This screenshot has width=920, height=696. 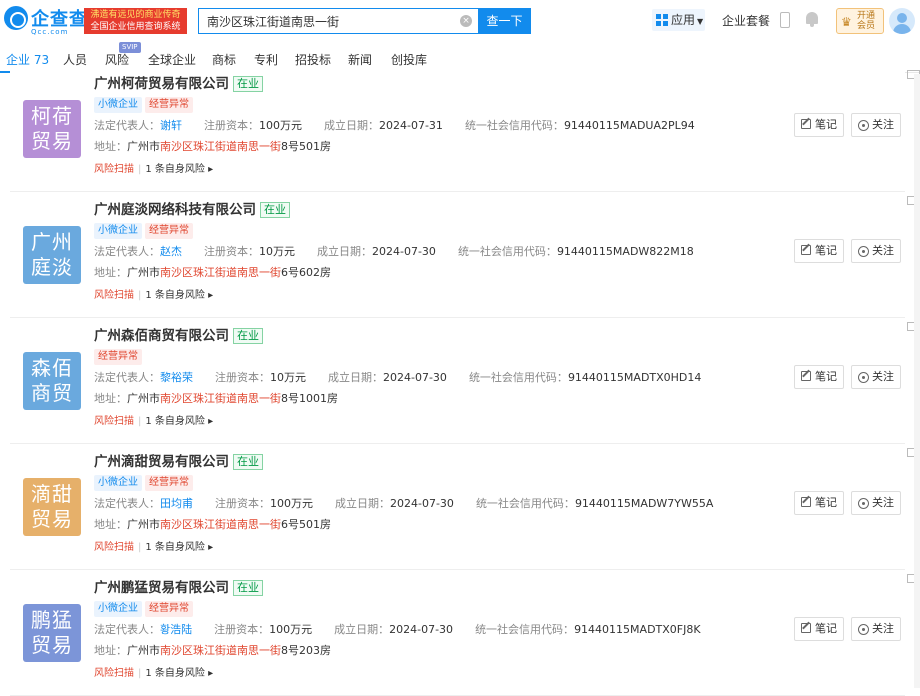 What do you see at coordinates (178, 460) in the screenshot?
I see `company-name: 广州滴甜贸易有限公司 在业` at bounding box center [178, 460].